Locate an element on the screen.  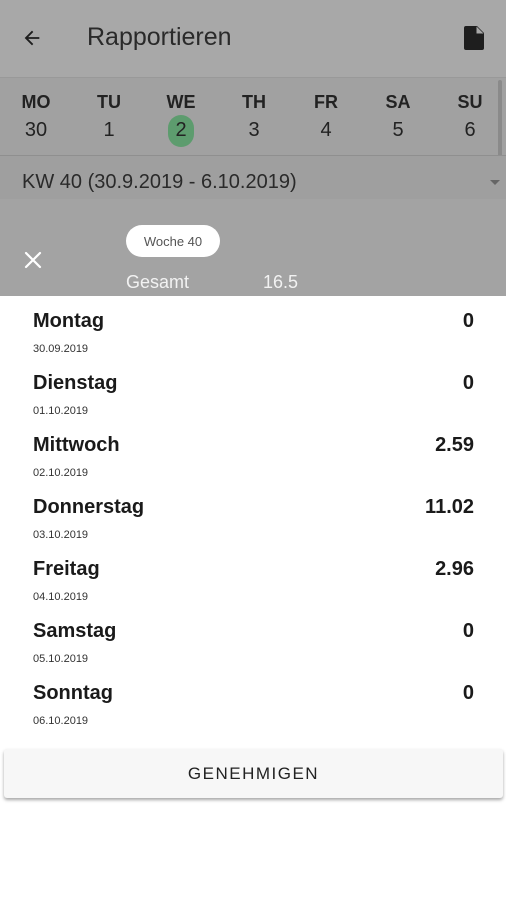
day-name: TU is located at coordinates (109, 102).